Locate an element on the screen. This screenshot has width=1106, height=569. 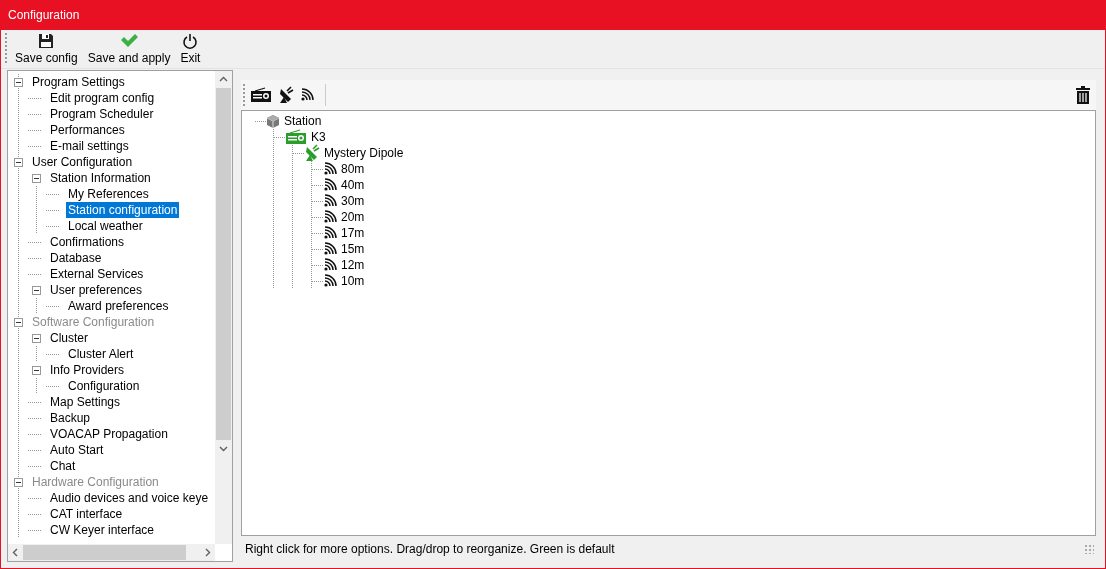
cube-icon is located at coordinates (273, 121).